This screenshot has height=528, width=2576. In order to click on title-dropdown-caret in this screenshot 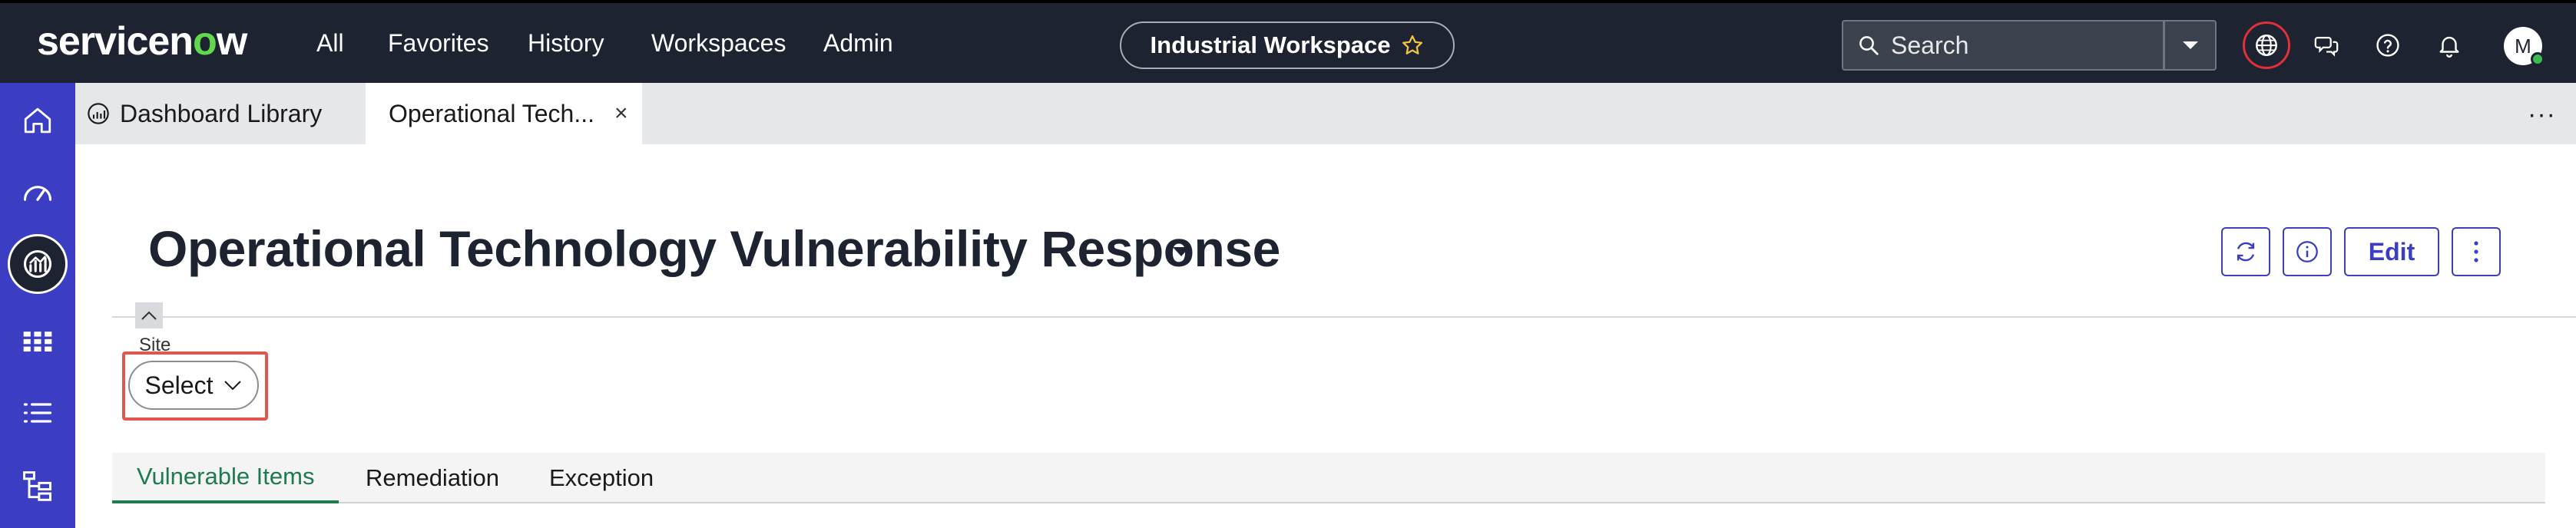, I will do `click(1181, 254)`.